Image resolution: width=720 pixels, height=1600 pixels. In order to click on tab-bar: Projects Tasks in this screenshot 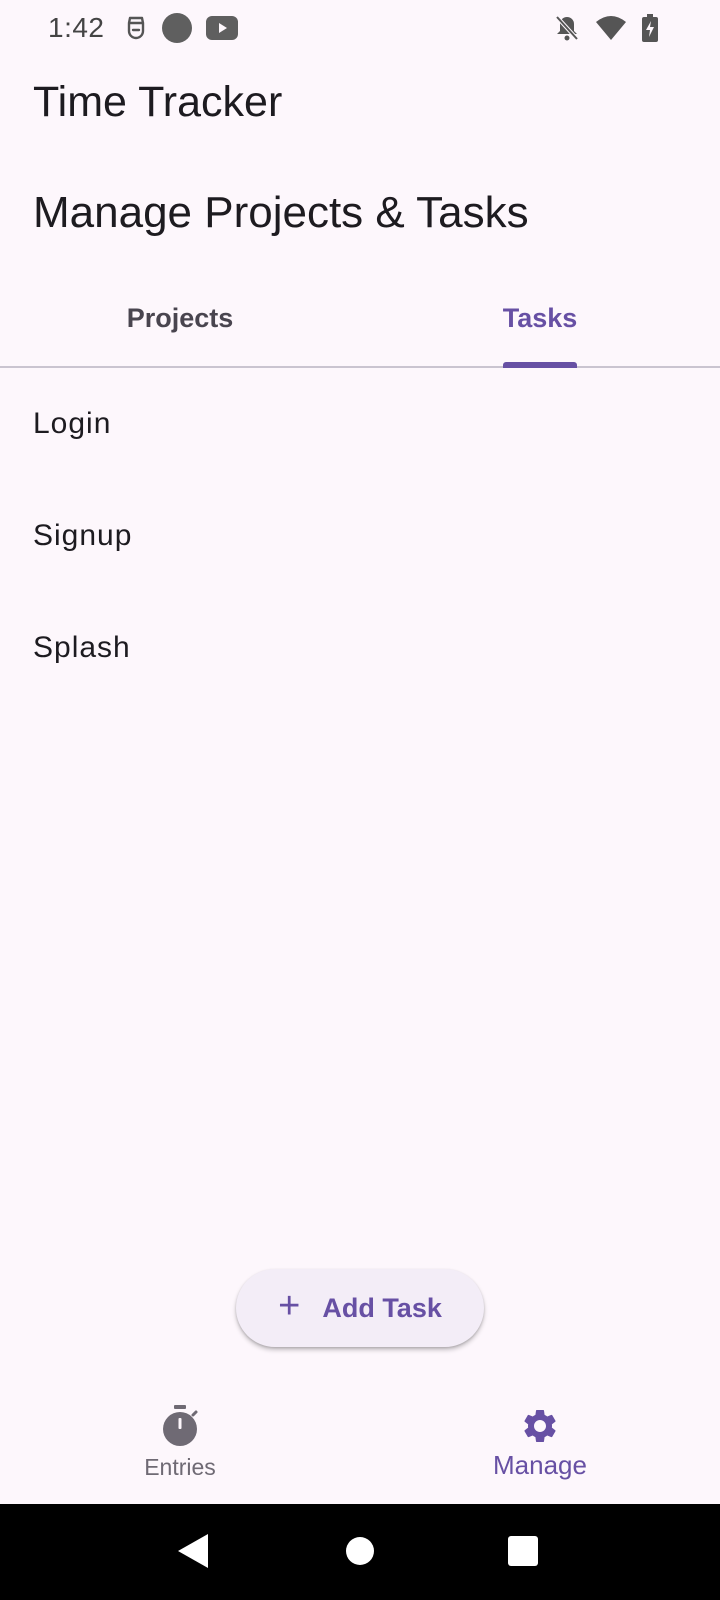, I will do `click(360, 325)`.